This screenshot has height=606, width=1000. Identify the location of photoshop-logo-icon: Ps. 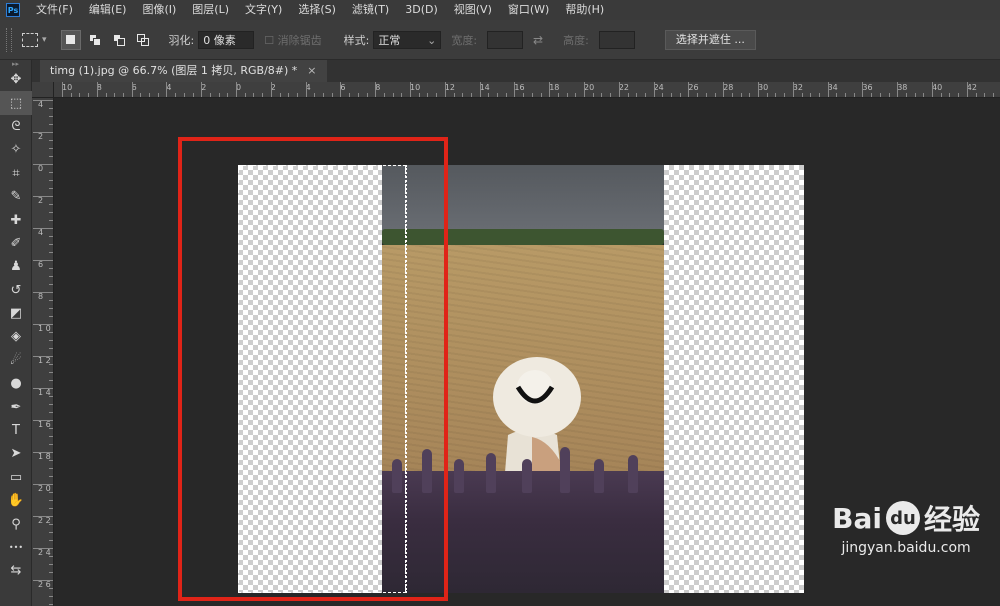
(13, 10).